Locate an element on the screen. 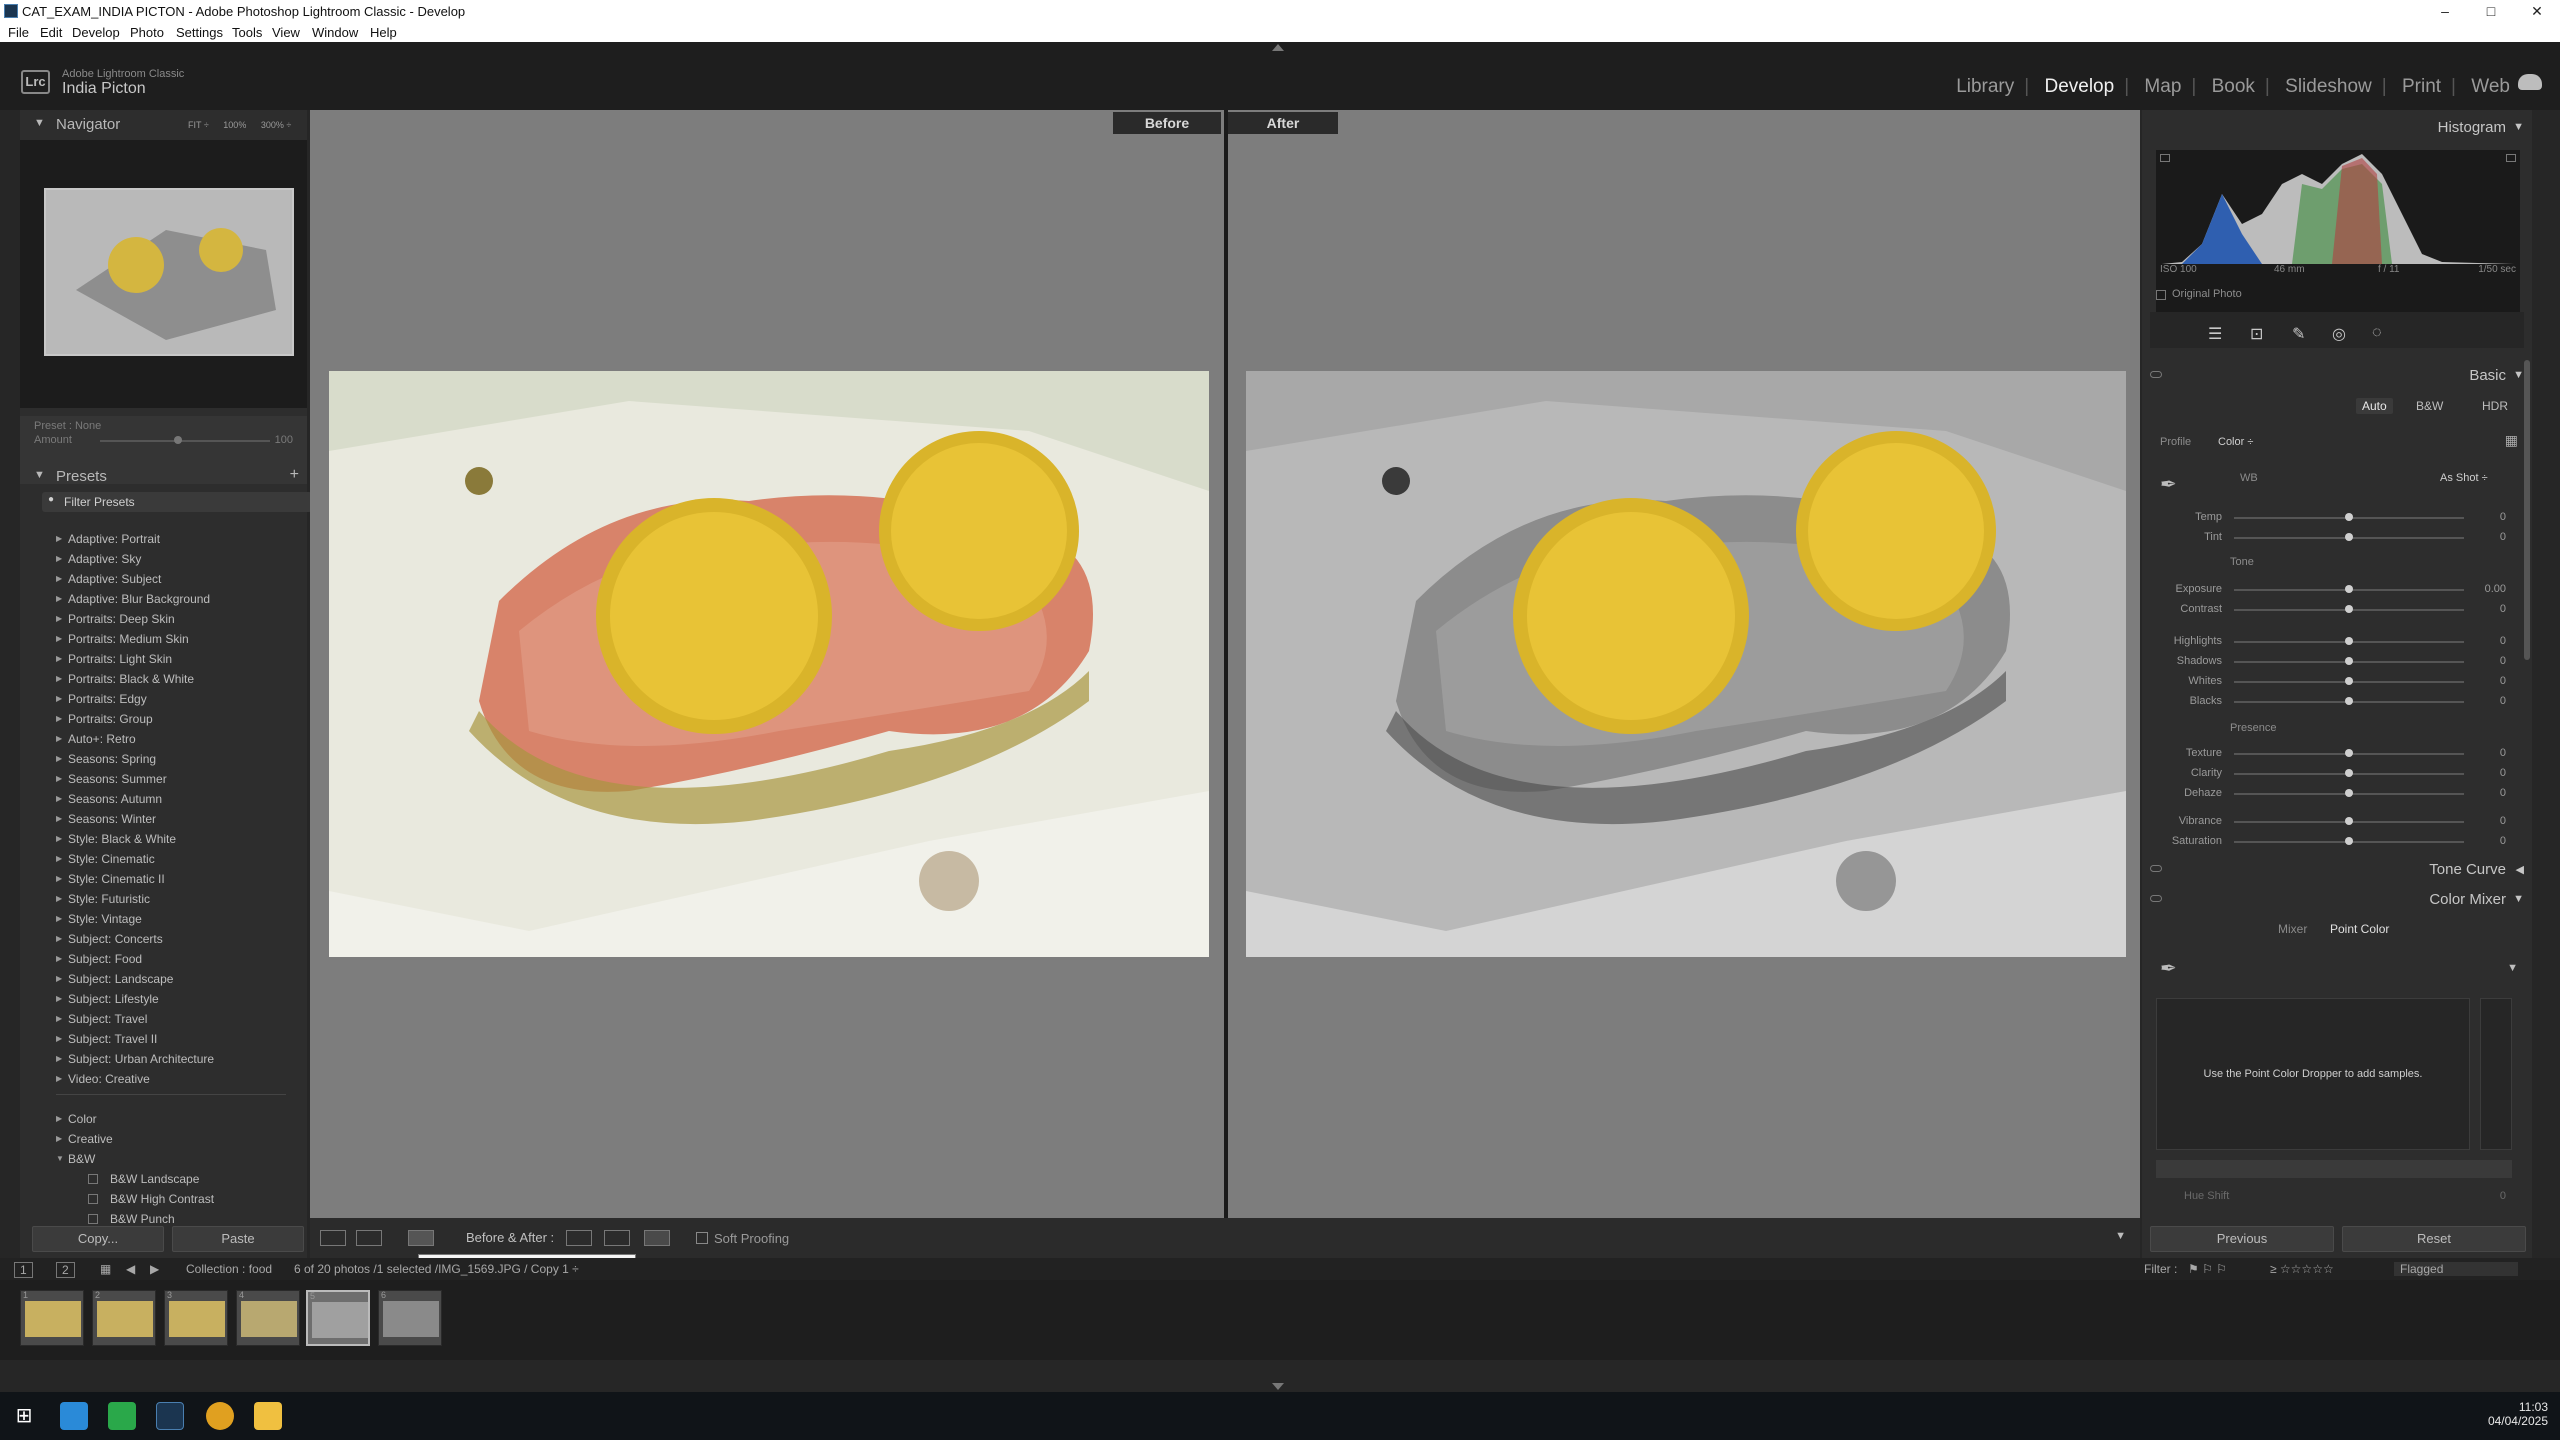  loupe-view-icon is located at coordinates (333, 1238).